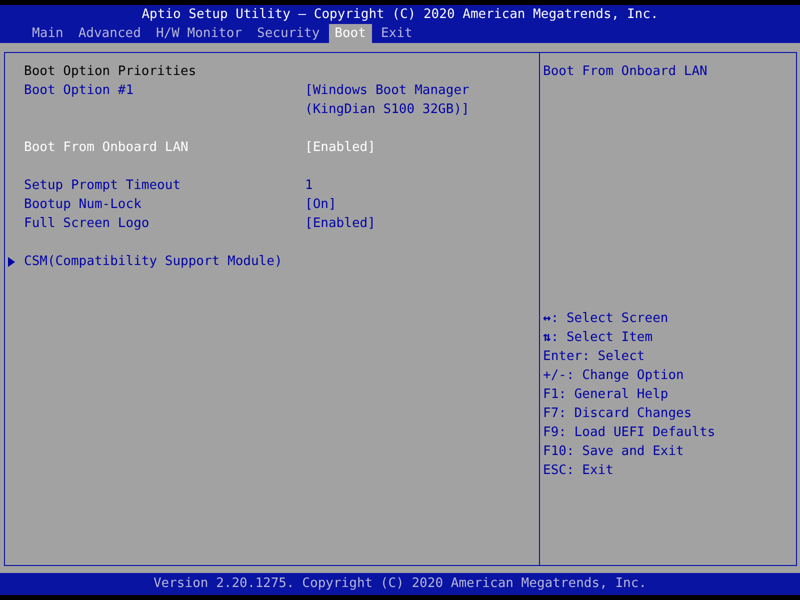  I want to click on key-help-line: +/-: Change Option, so click(614, 376).